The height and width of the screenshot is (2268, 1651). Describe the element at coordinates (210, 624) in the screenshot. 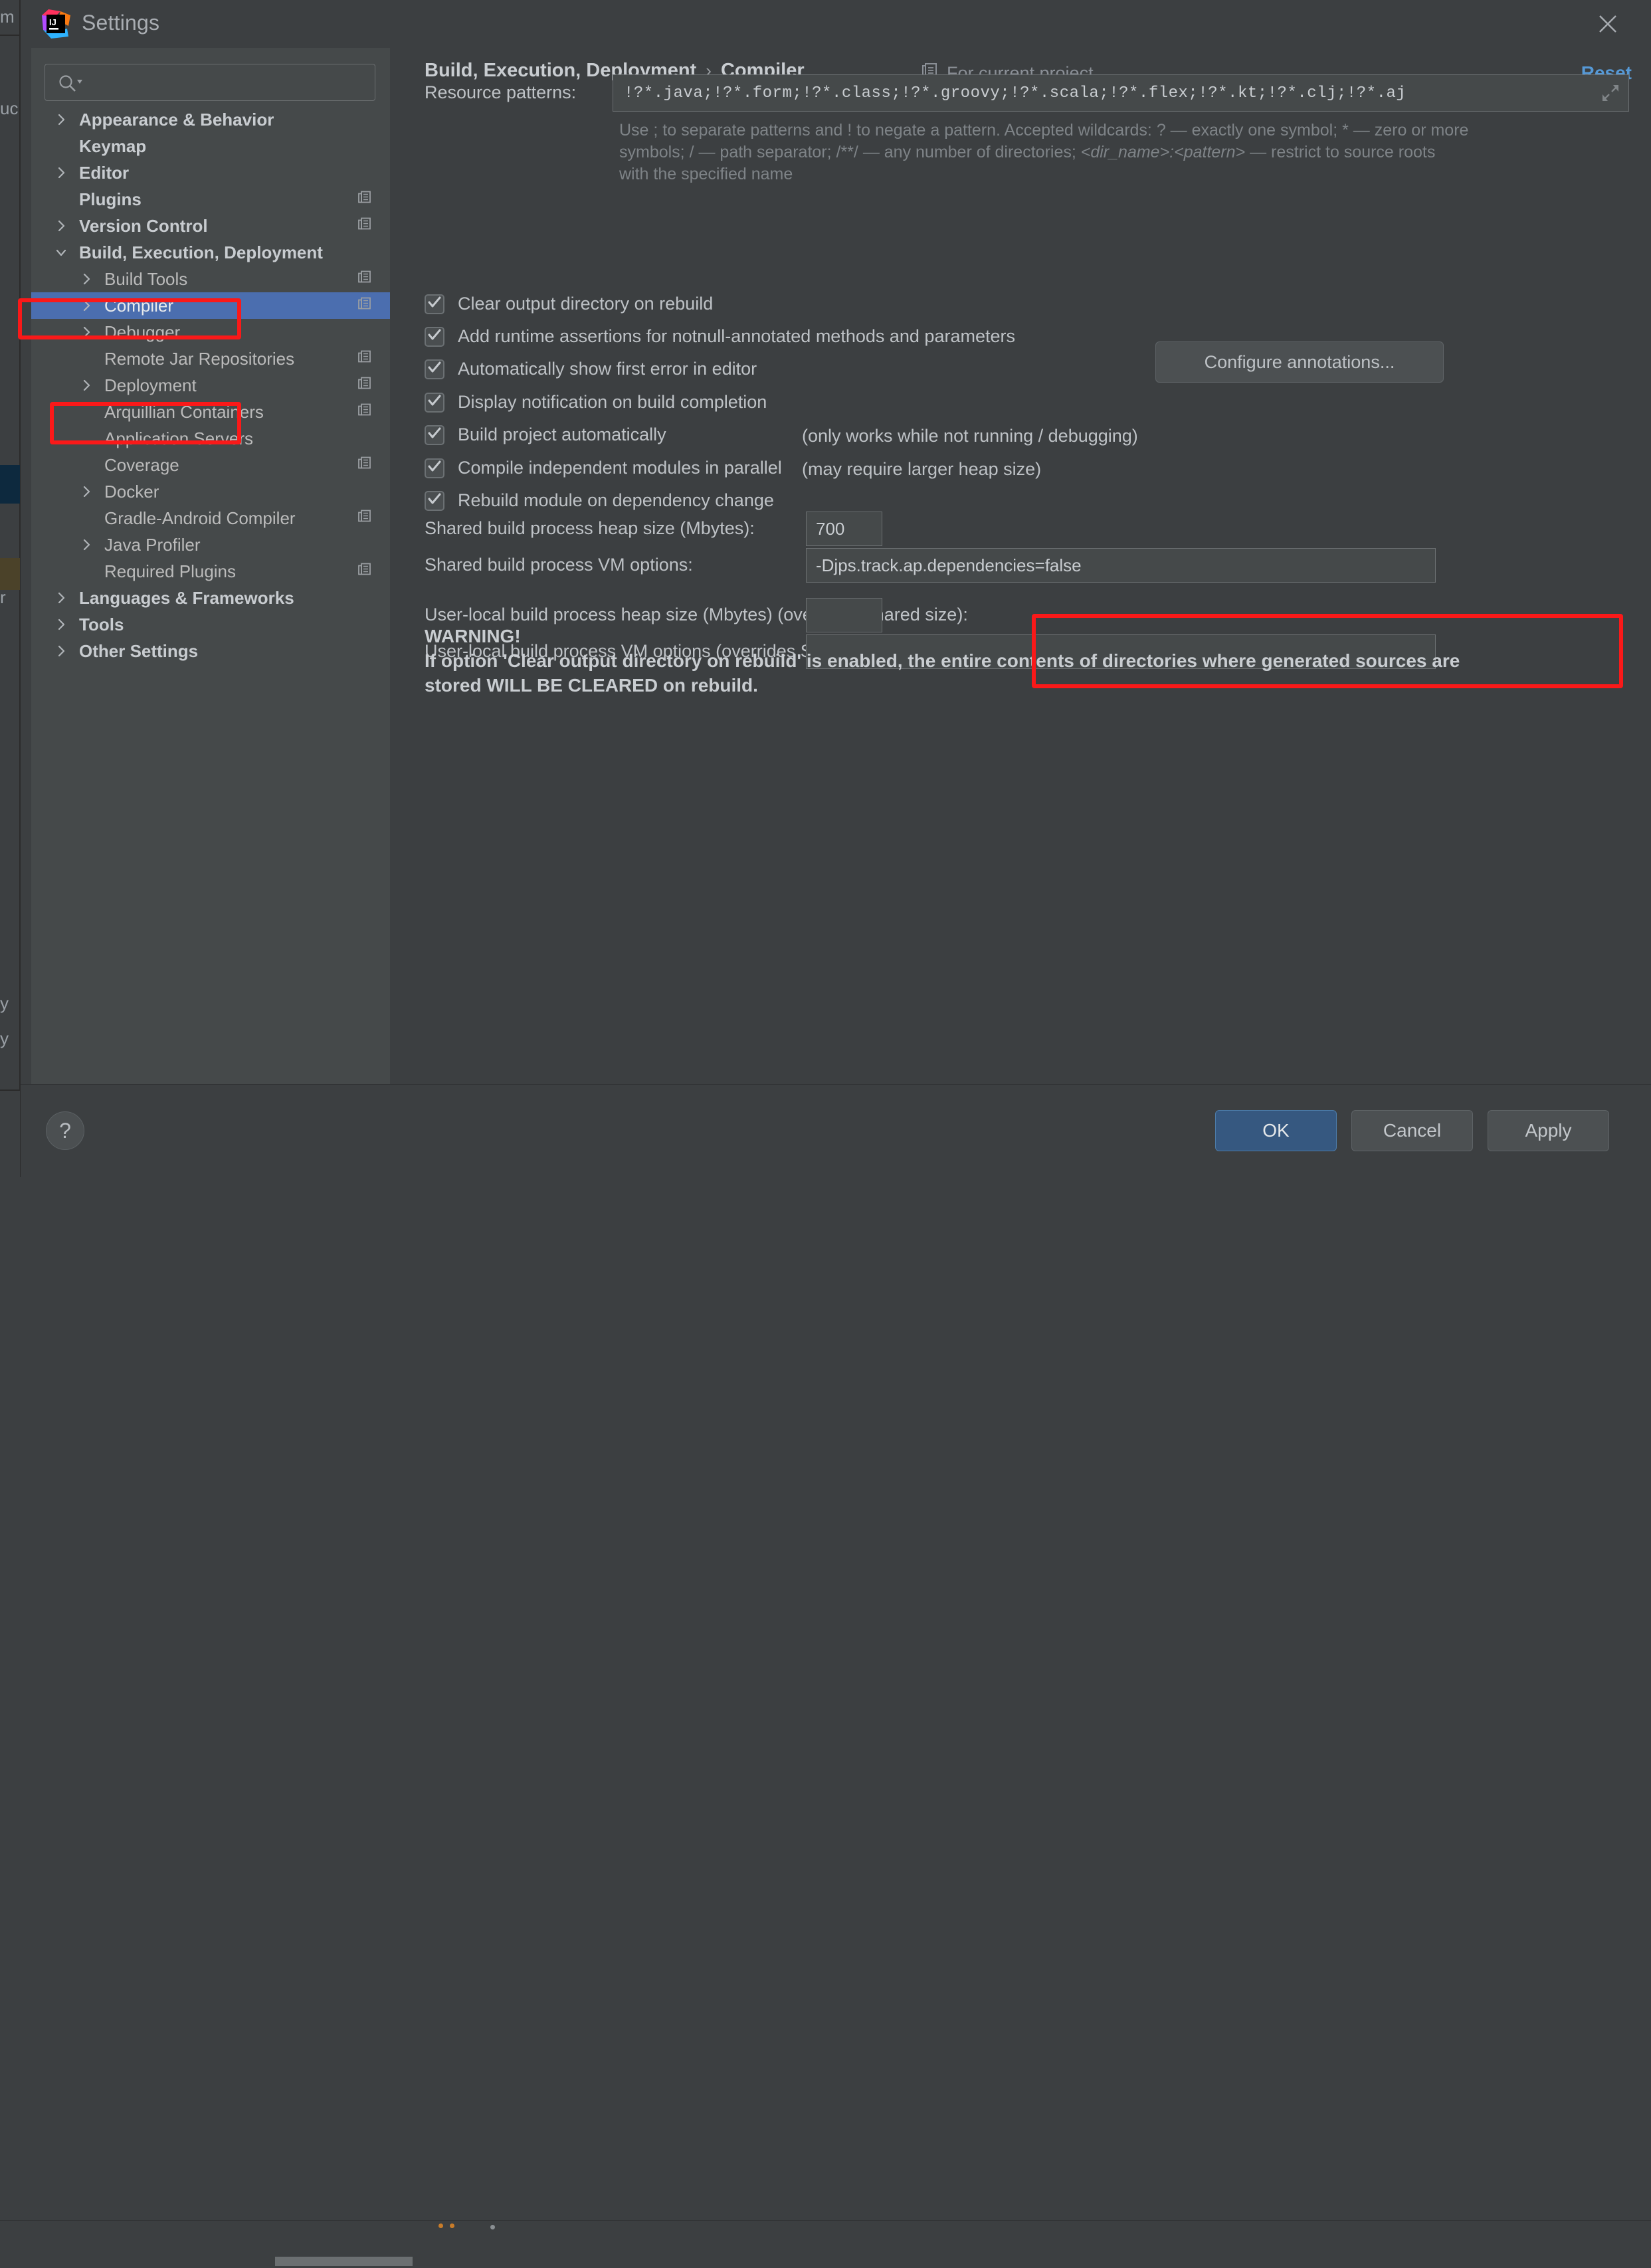

I see `sidebar-item-tools: Tools` at that location.